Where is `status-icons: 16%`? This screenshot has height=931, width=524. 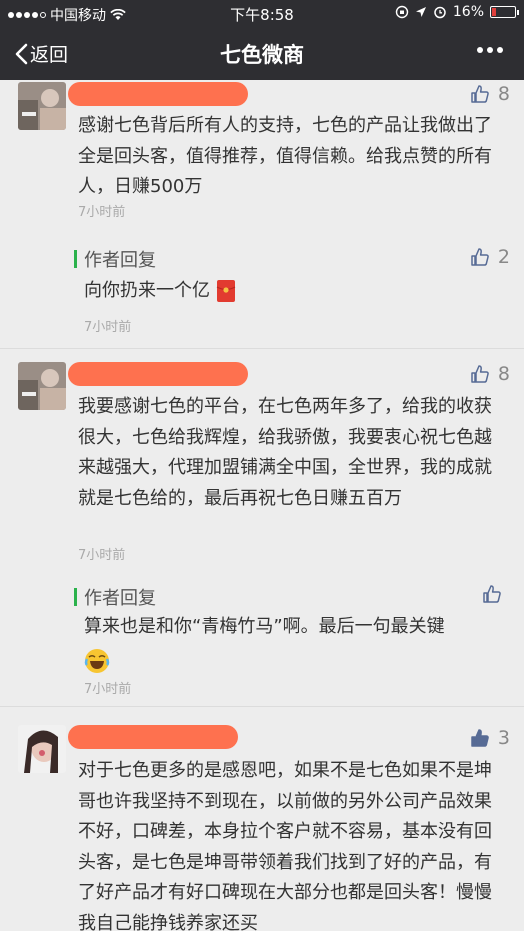 status-icons: 16% is located at coordinates (457, 12).